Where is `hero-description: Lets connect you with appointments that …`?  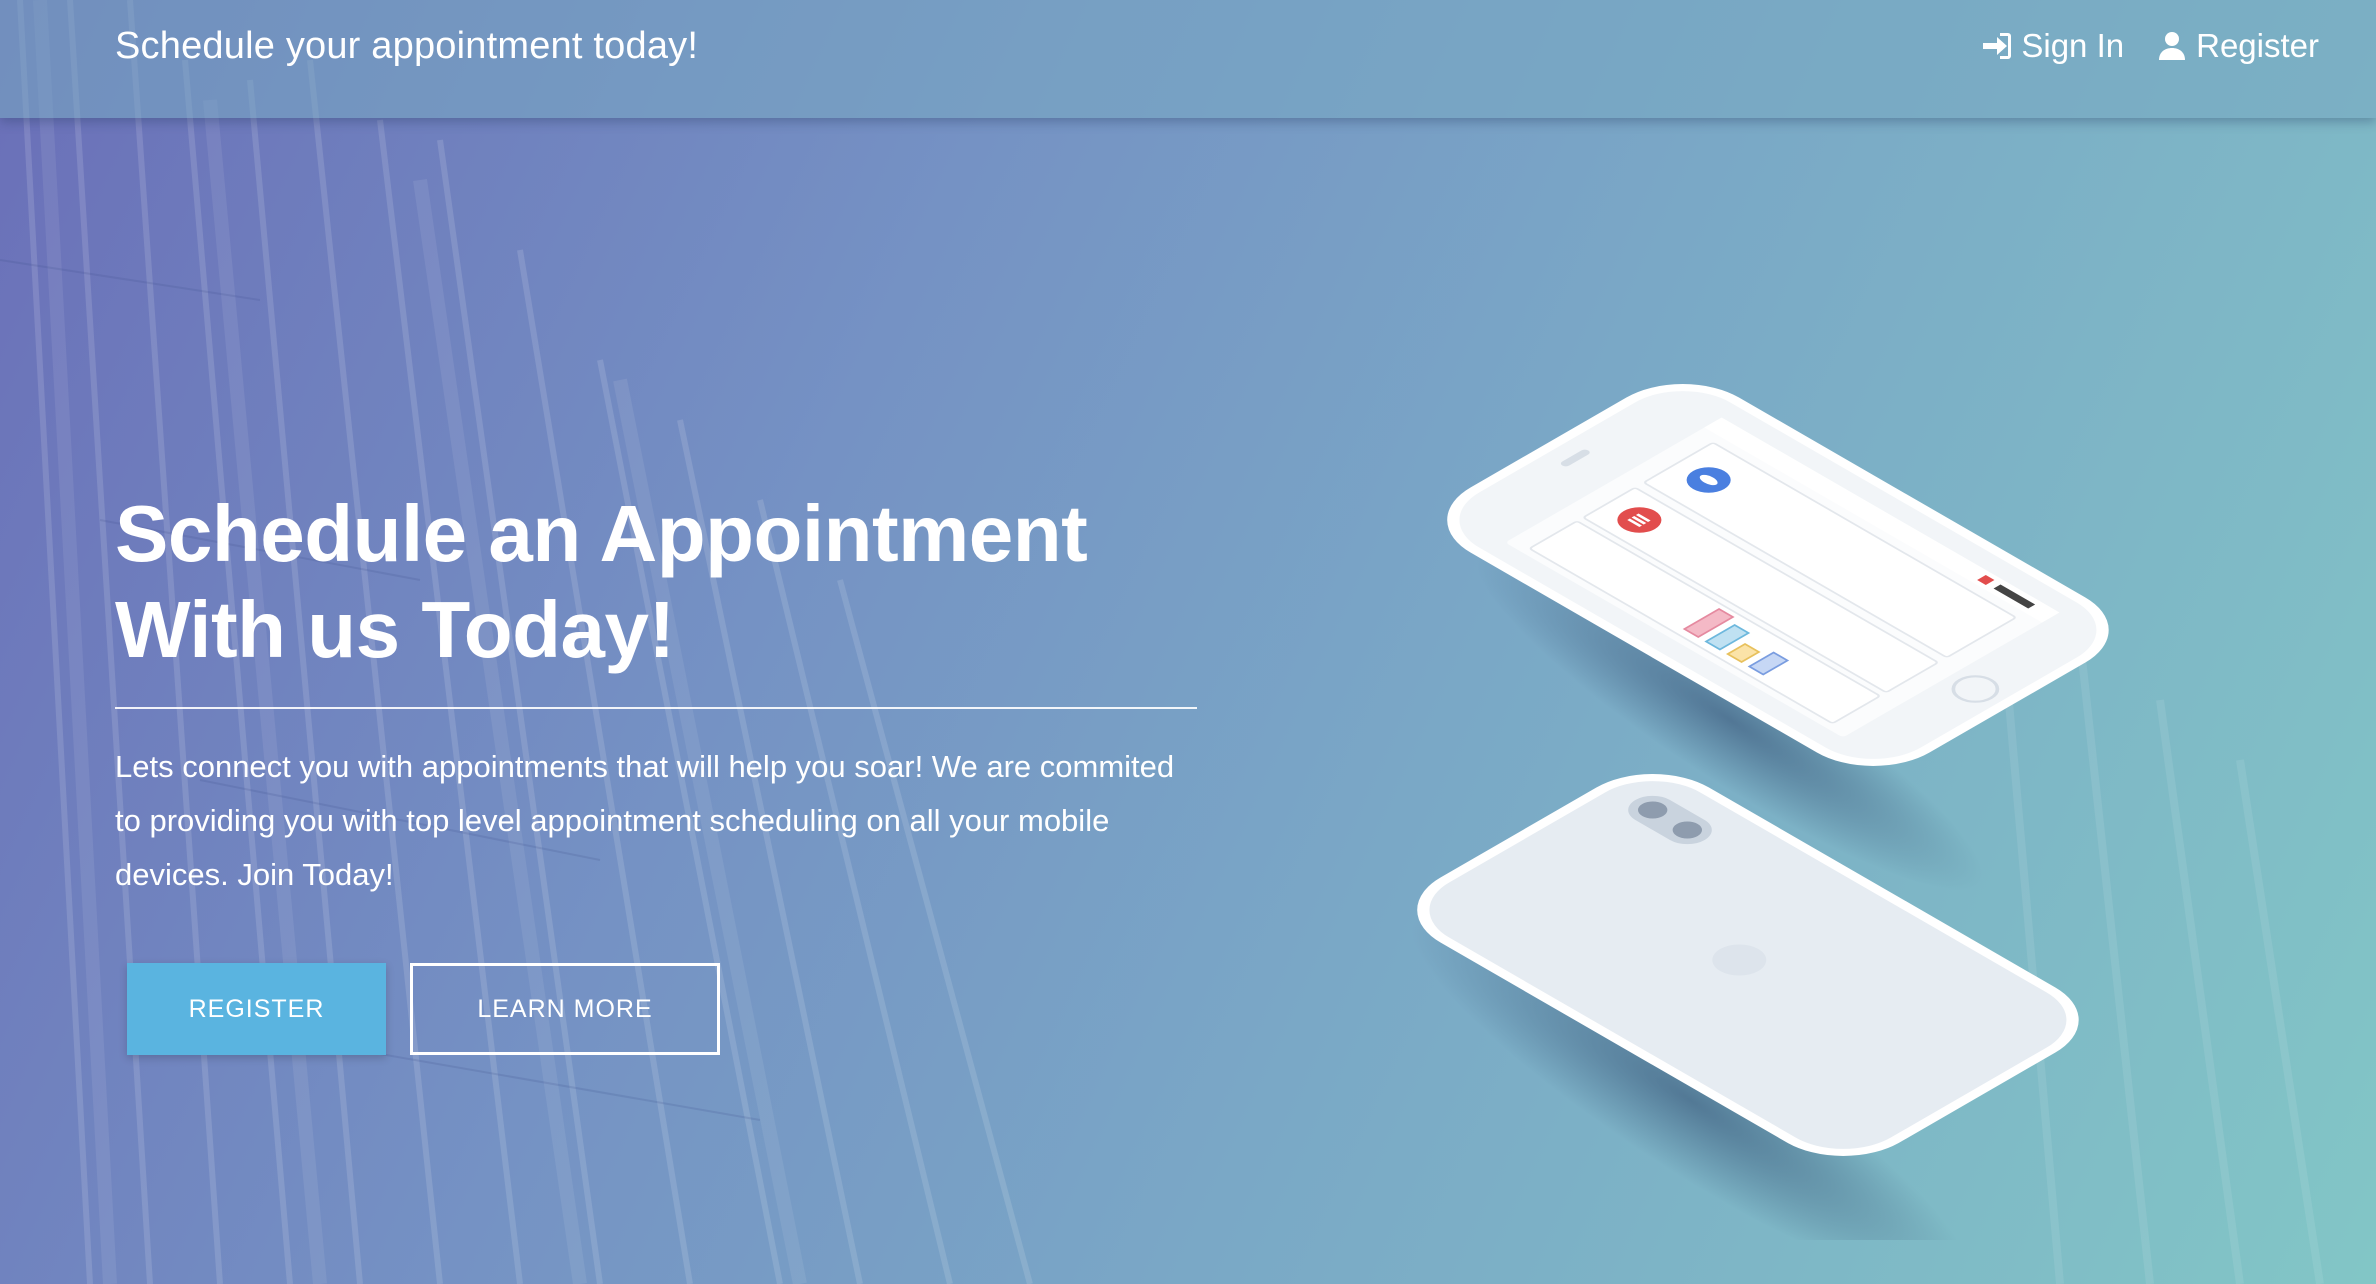 hero-description: Lets connect you with appointments that … is located at coordinates (645, 820).